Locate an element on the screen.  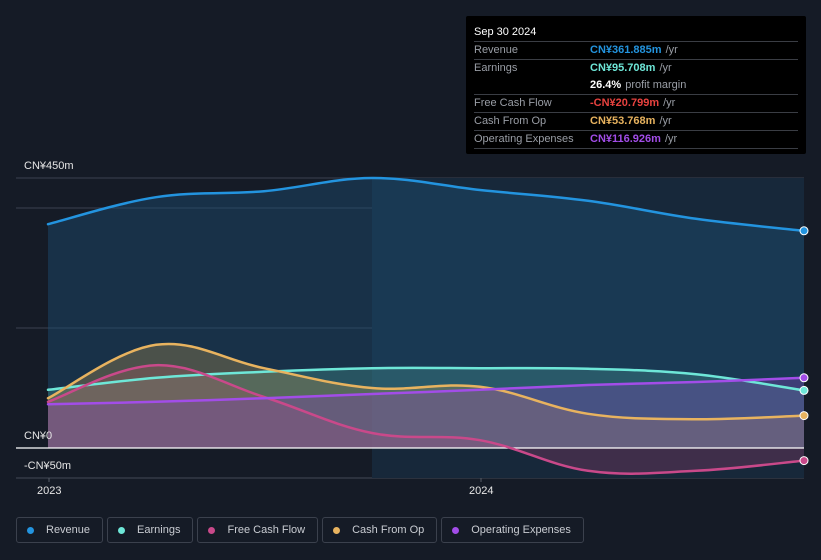
tooltip-row-operating-expenses: Operating Expenses CN¥116.926m /yr is located at coordinates (636, 139).